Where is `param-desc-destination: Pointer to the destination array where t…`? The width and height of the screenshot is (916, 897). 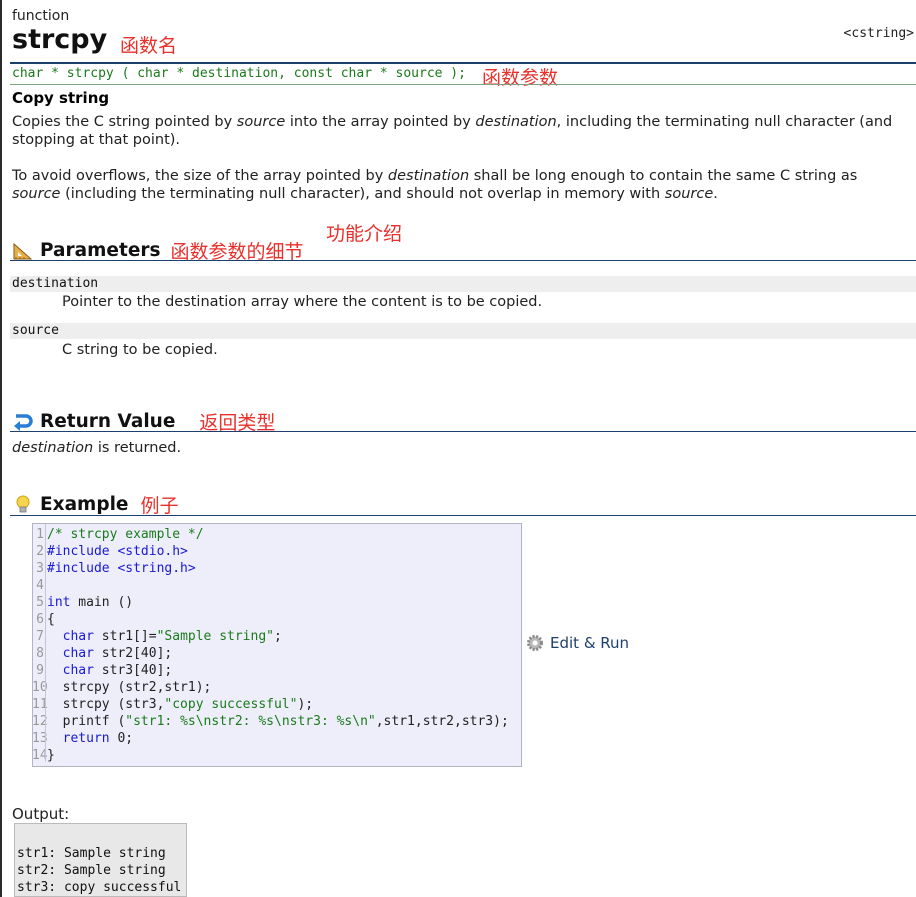
param-desc-destination: Pointer to the destination array where t… is located at coordinates (302, 302).